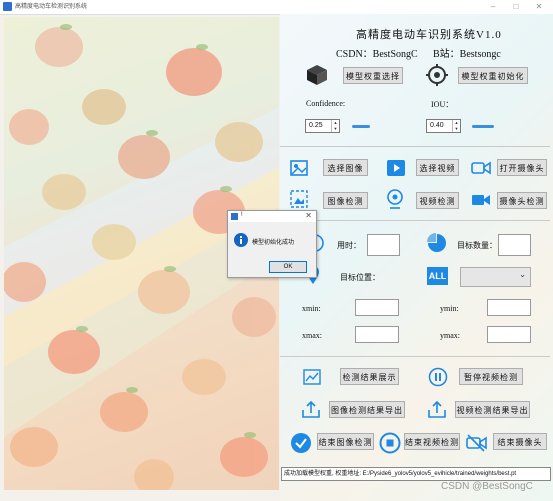 The image size is (553, 501). I want to click on dialog-app-icon, so click(234, 216).